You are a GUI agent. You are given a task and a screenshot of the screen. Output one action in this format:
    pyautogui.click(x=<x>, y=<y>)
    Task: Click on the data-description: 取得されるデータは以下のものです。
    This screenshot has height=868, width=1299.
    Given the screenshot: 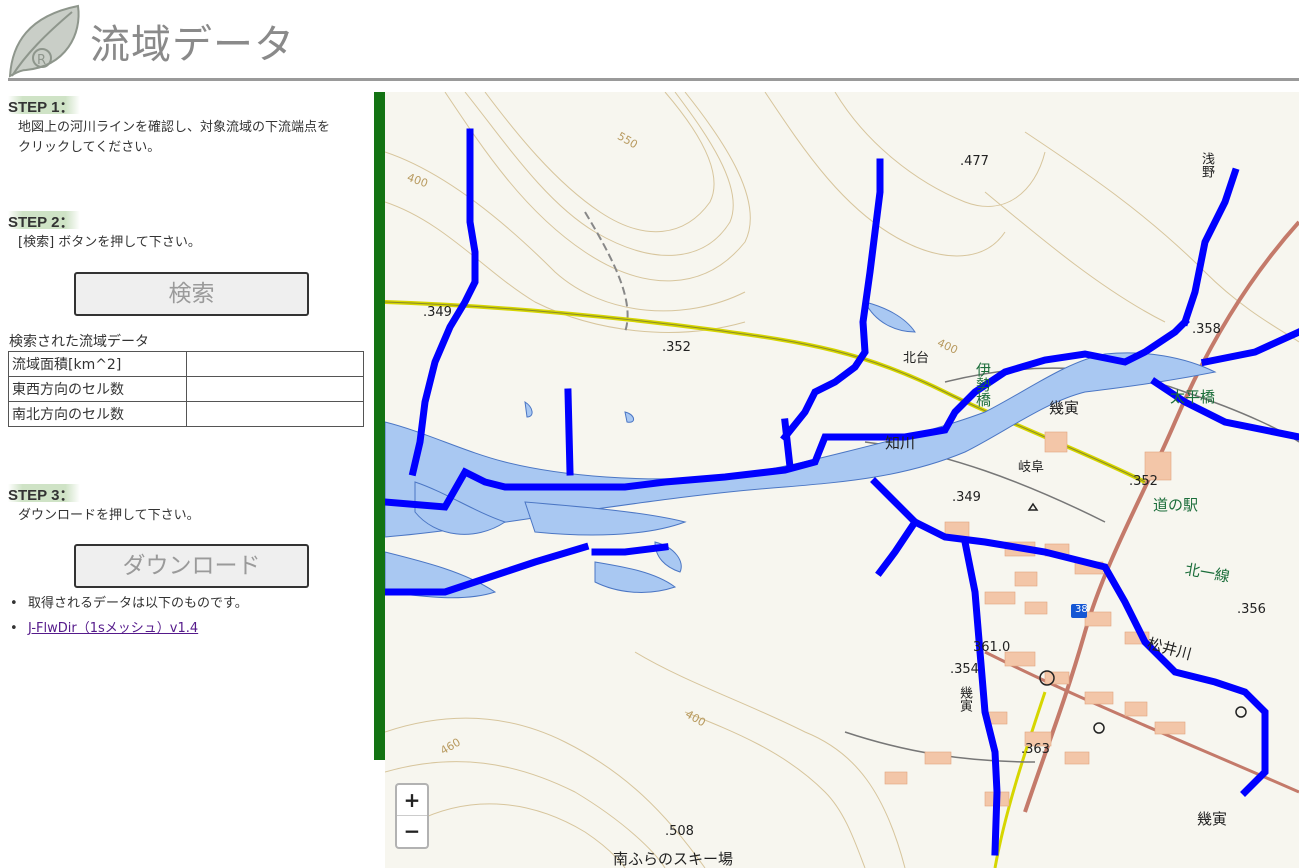 What is the action you would take?
    pyautogui.click(x=138, y=603)
    